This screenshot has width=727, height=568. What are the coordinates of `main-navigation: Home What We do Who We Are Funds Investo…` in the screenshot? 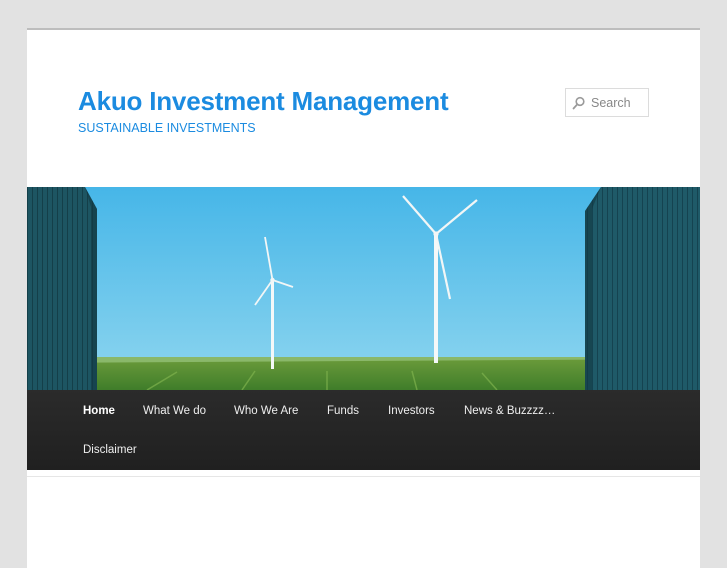 It's located at (363, 430).